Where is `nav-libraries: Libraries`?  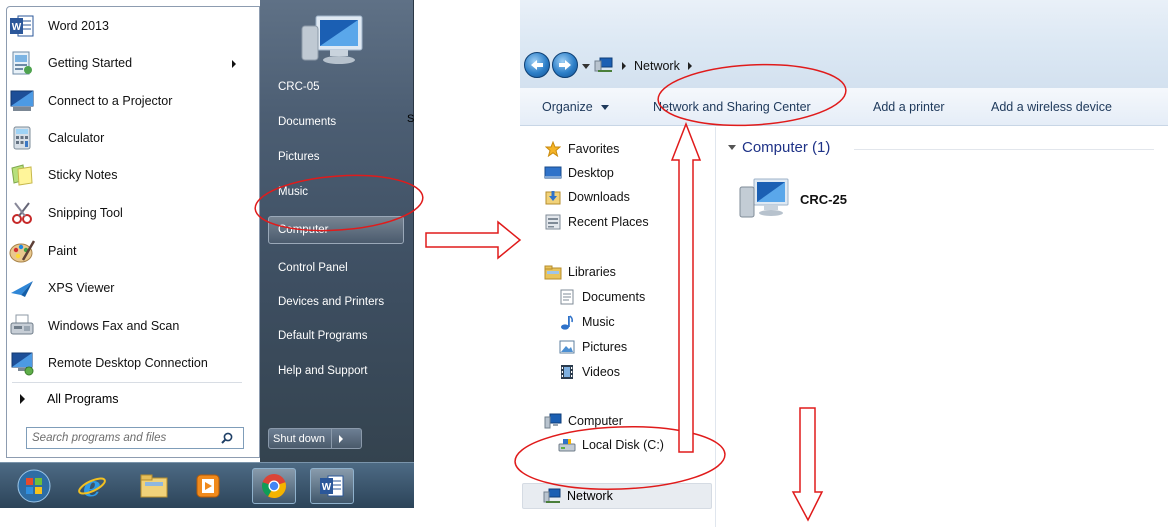 nav-libraries: Libraries is located at coordinates (580, 272).